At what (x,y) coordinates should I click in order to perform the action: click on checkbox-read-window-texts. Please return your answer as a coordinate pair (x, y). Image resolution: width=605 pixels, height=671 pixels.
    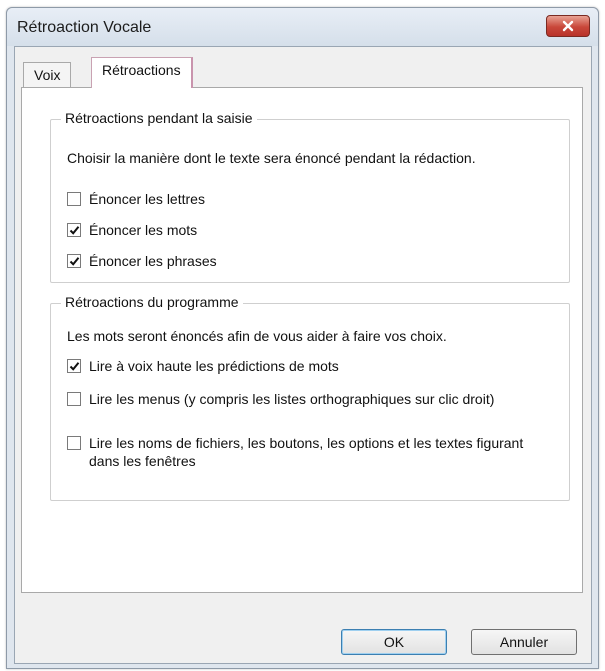
    Looking at the image, I should click on (74, 443).